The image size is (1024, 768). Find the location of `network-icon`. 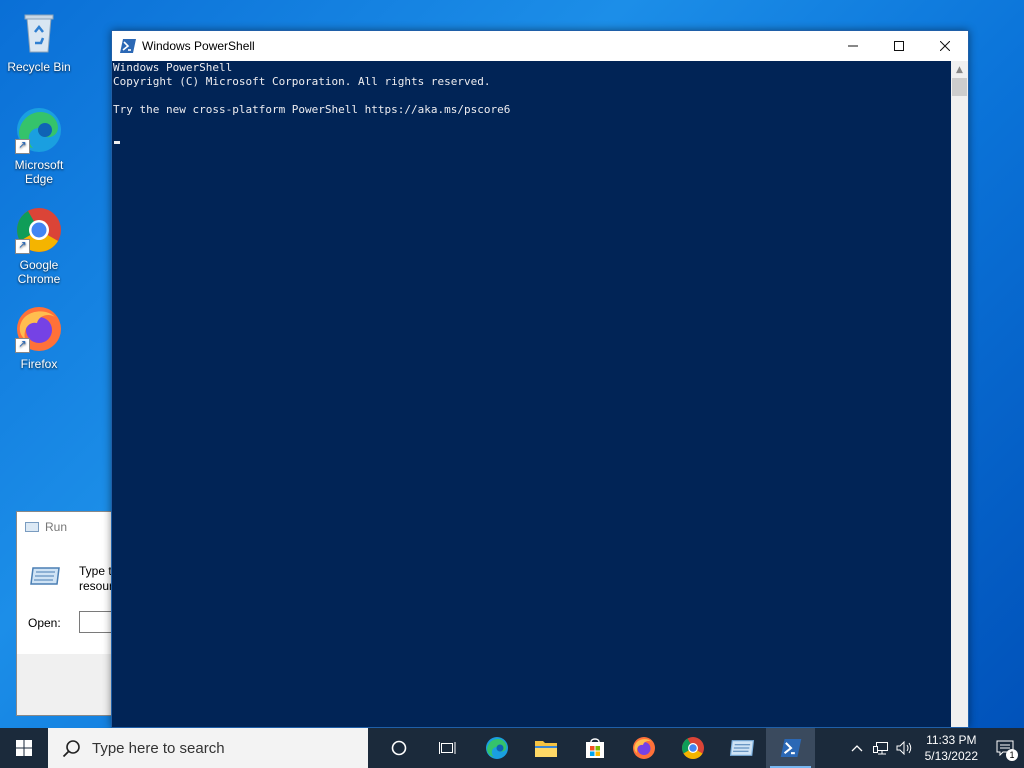

network-icon is located at coordinates (880, 748).